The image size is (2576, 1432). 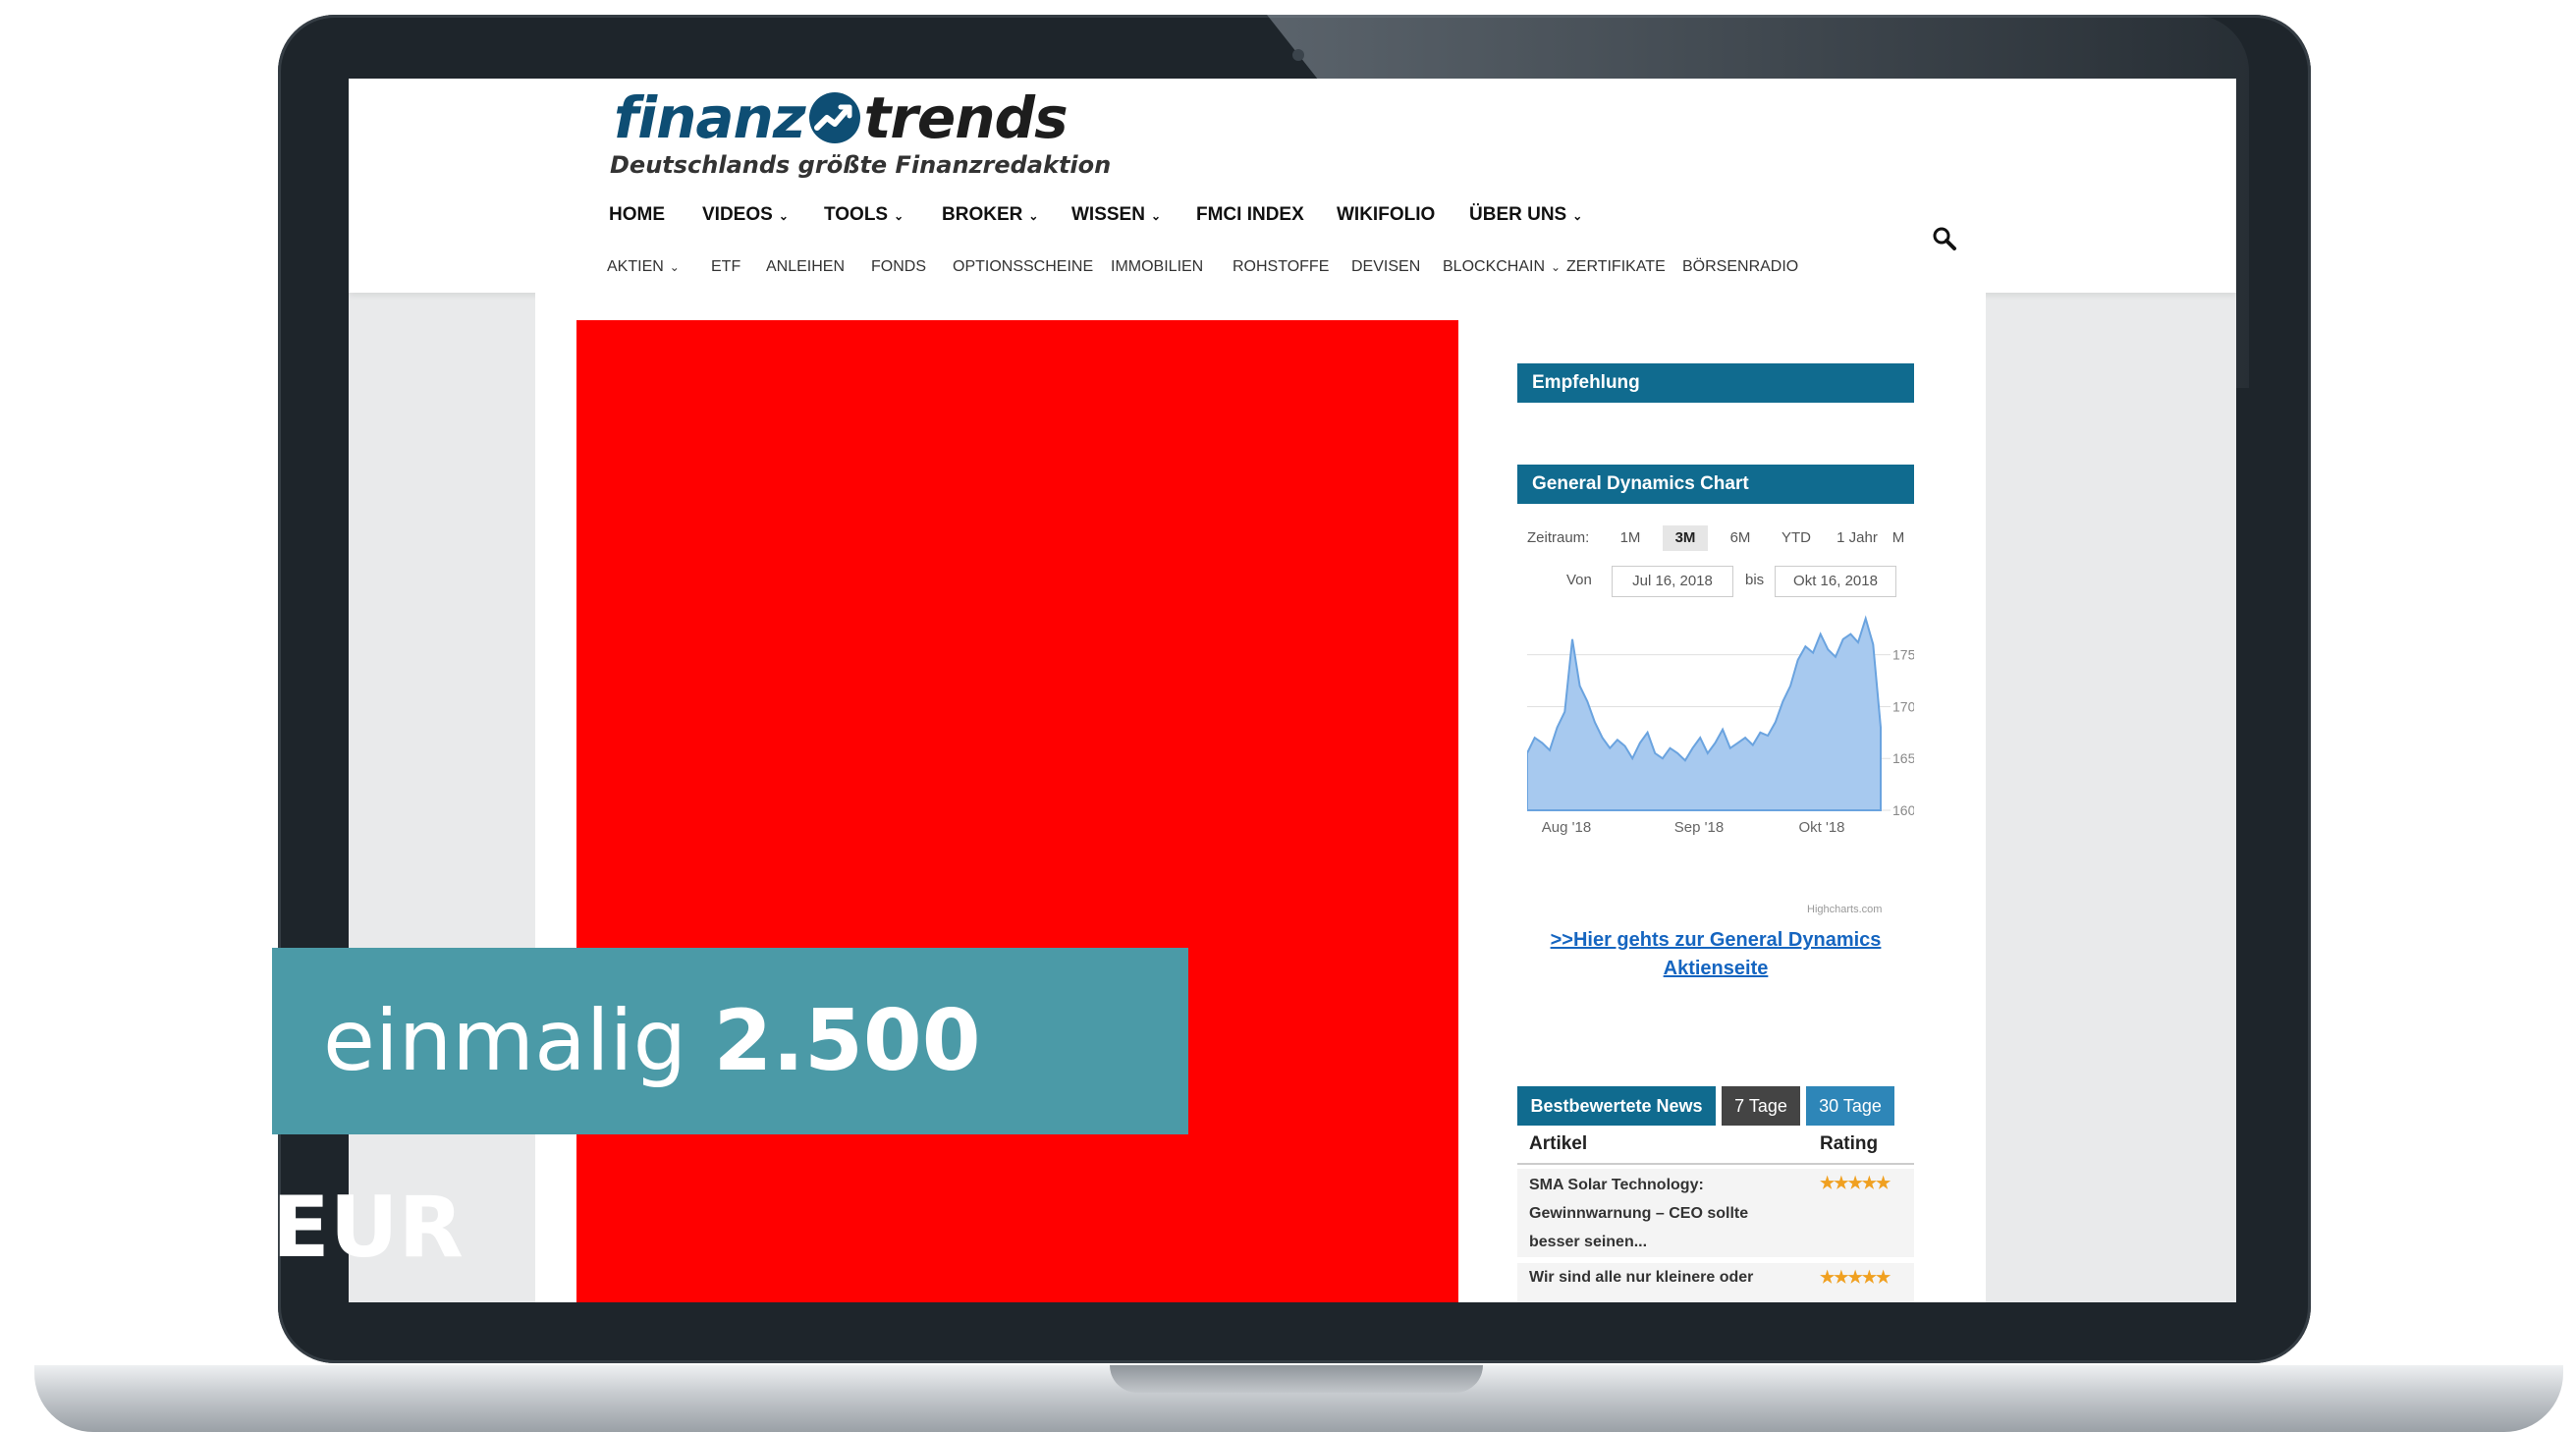 I want to click on range-1m-button: 1M, so click(x=1631, y=538).